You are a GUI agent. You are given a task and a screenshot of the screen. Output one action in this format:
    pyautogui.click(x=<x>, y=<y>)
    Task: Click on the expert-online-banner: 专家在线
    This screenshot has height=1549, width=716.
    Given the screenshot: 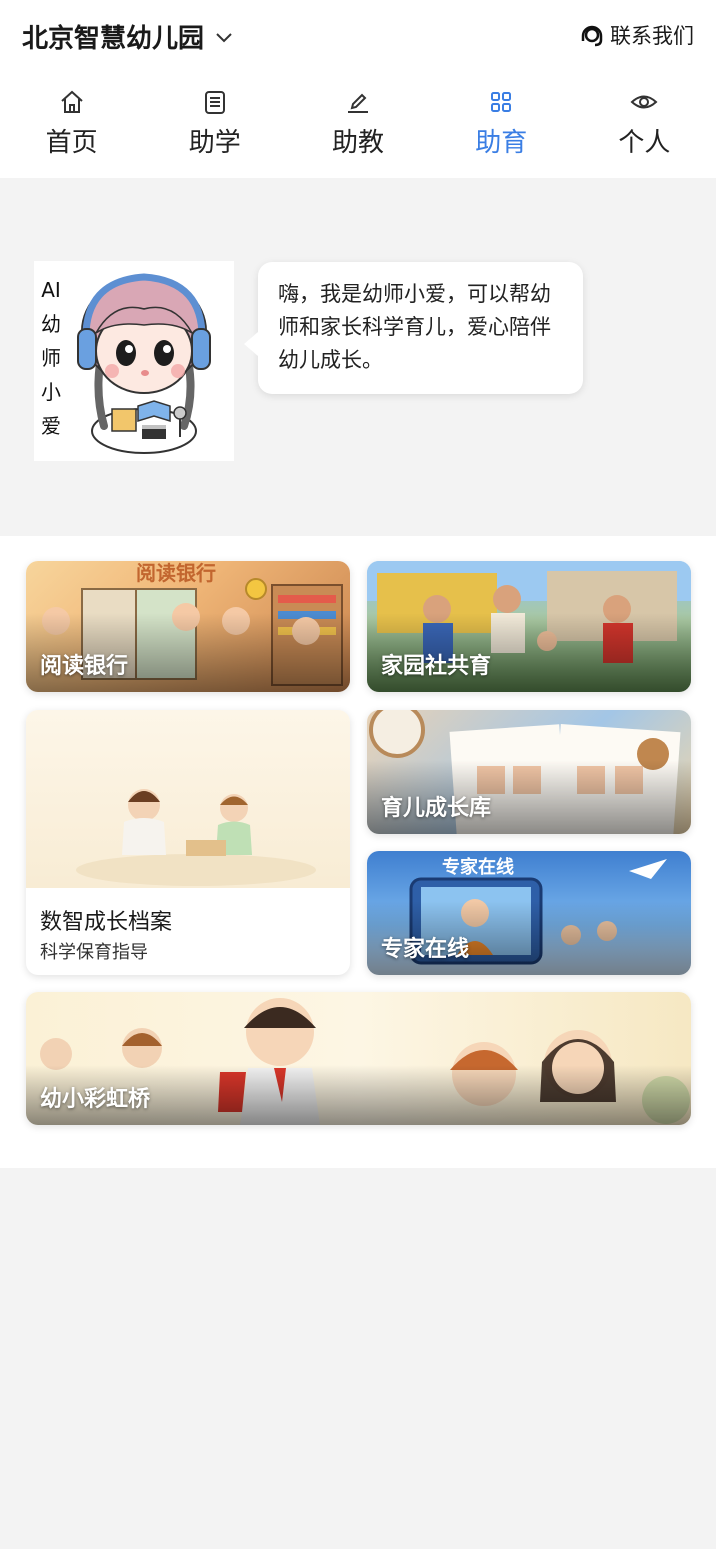 What is the action you would take?
    pyautogui.click(x=478, y=867)
    